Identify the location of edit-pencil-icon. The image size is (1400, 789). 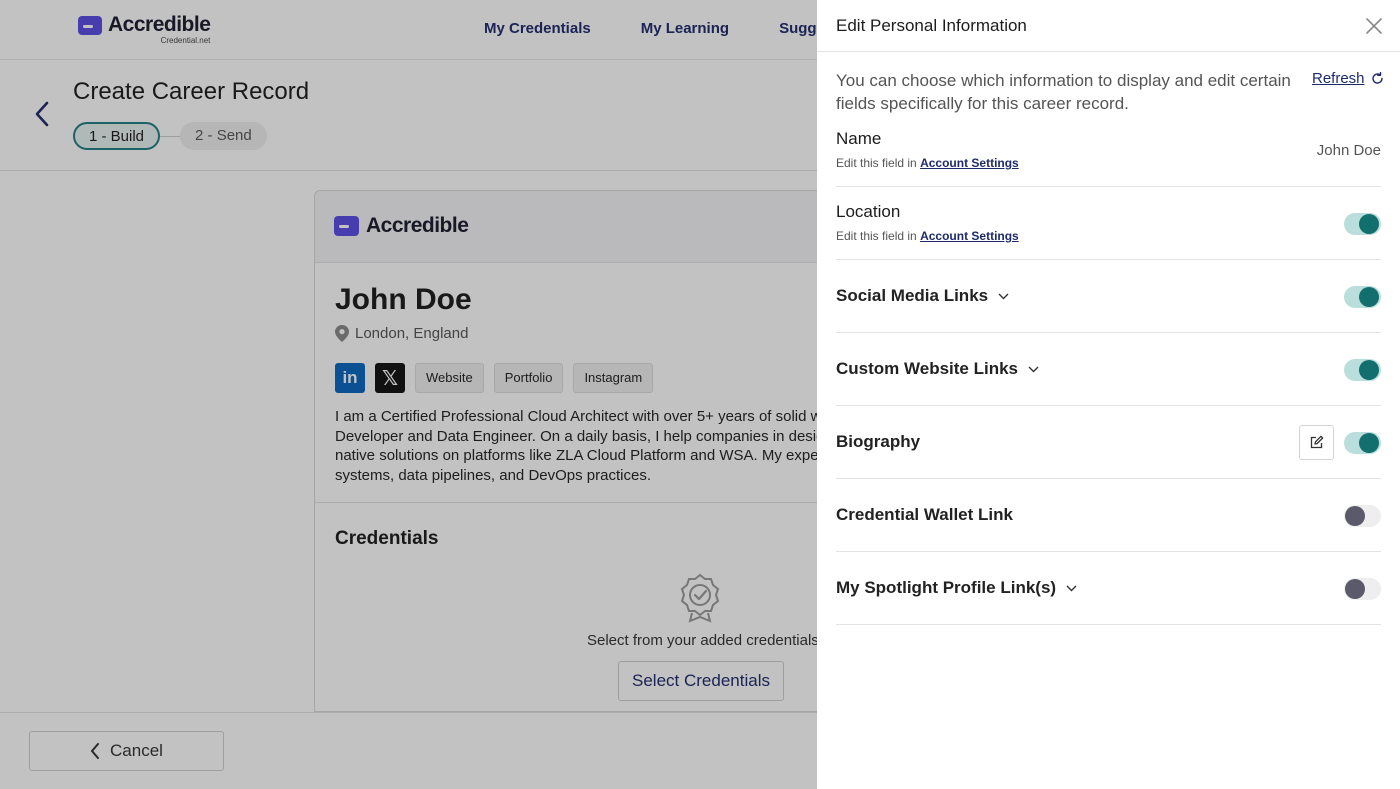
(1317, 442).